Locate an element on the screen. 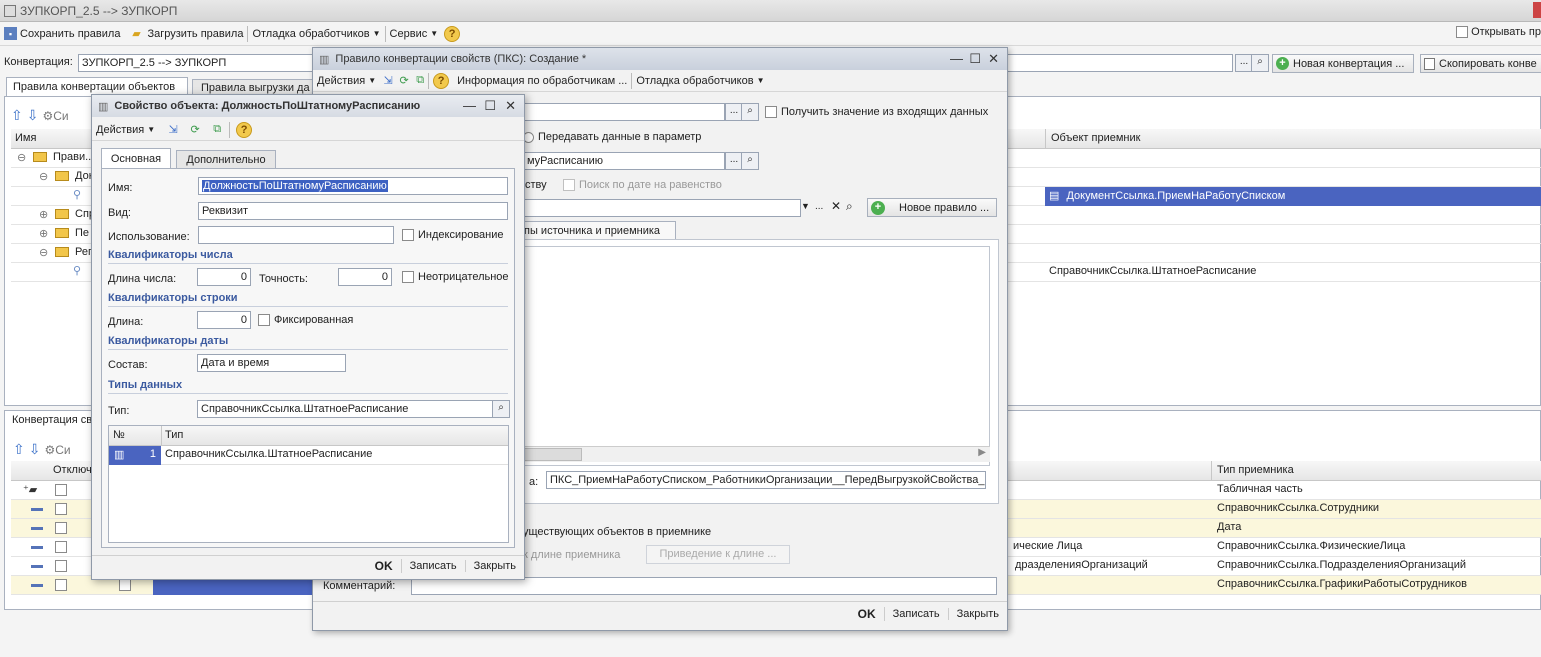 This screenshot has width=1541, height=657. conversion-rule-dropdown-icon: ▼ is located at coordinates (805, 206).